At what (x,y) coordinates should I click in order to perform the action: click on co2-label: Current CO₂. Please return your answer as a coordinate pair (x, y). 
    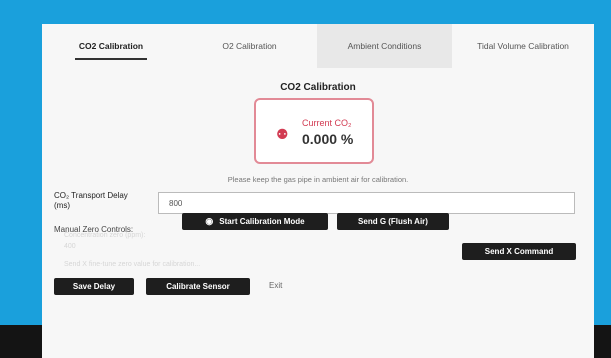
    Looking at the image, I should click on (327, 123).